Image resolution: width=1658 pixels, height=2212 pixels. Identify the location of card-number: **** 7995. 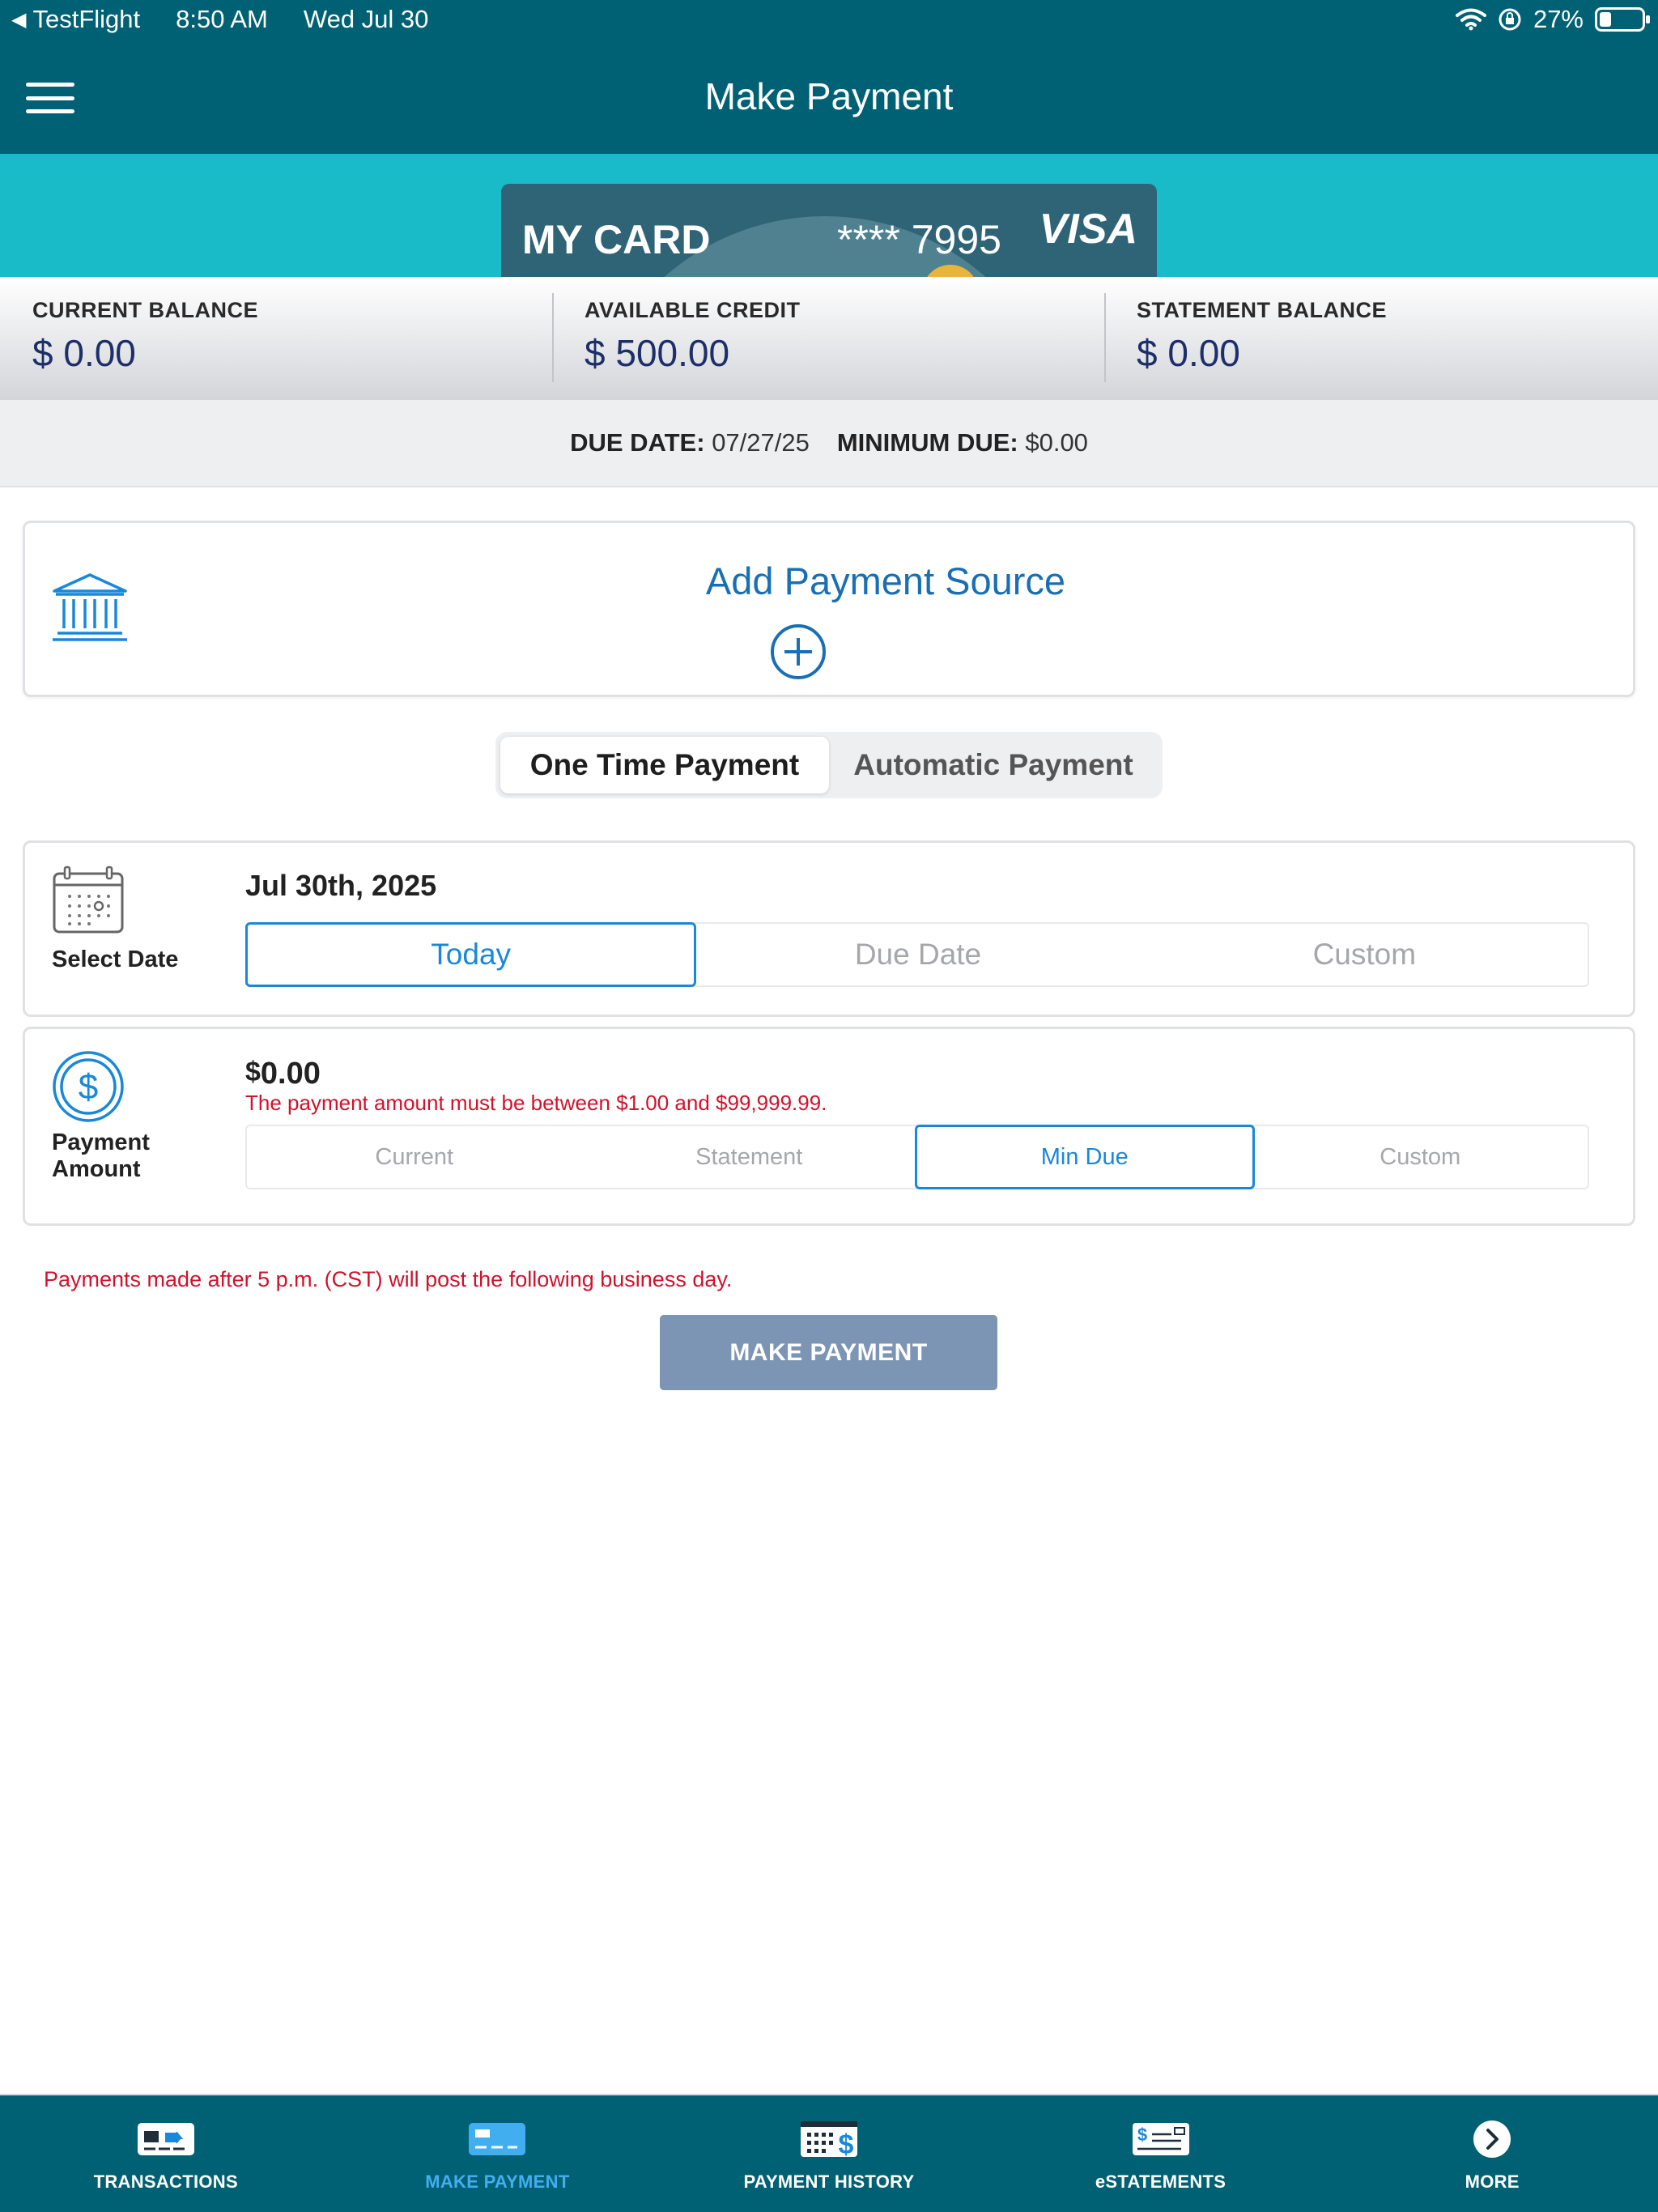
(919, 240).